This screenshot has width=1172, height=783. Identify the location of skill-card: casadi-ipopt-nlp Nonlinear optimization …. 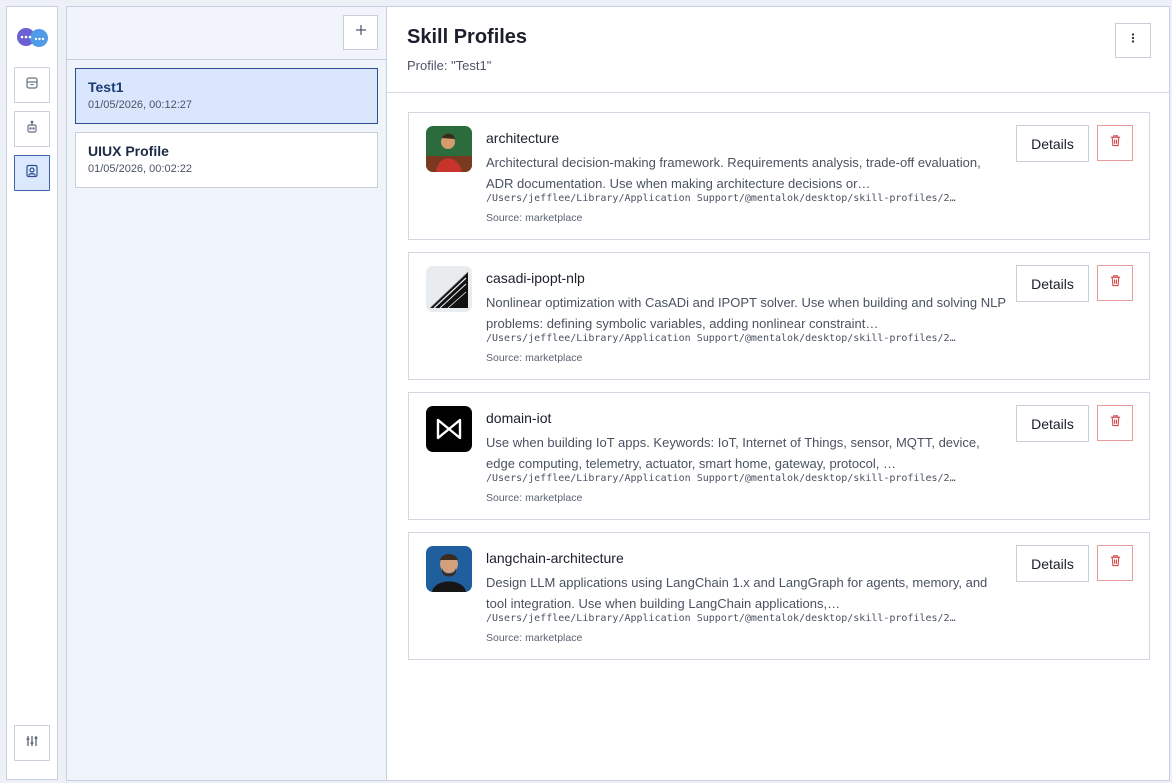
(779, 316).